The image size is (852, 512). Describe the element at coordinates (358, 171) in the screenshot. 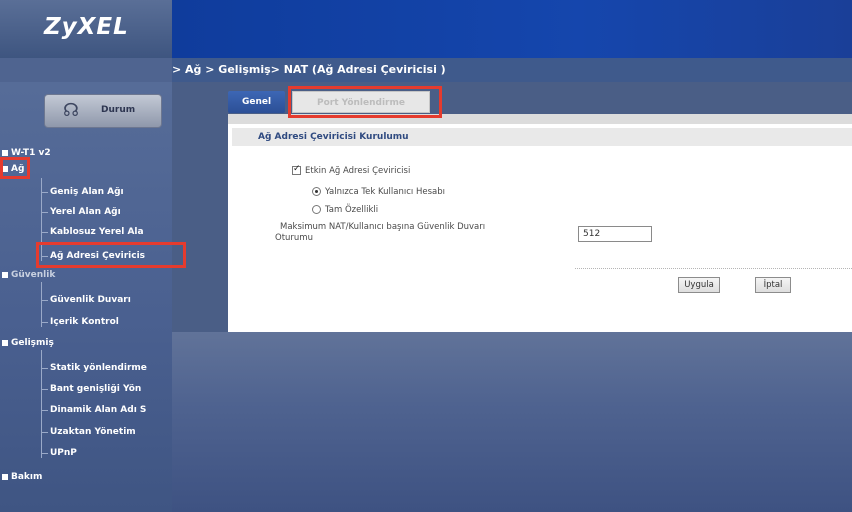

I see `enable-nat-label: Etkin Ağ Adresi Çeviricisi` at that location.